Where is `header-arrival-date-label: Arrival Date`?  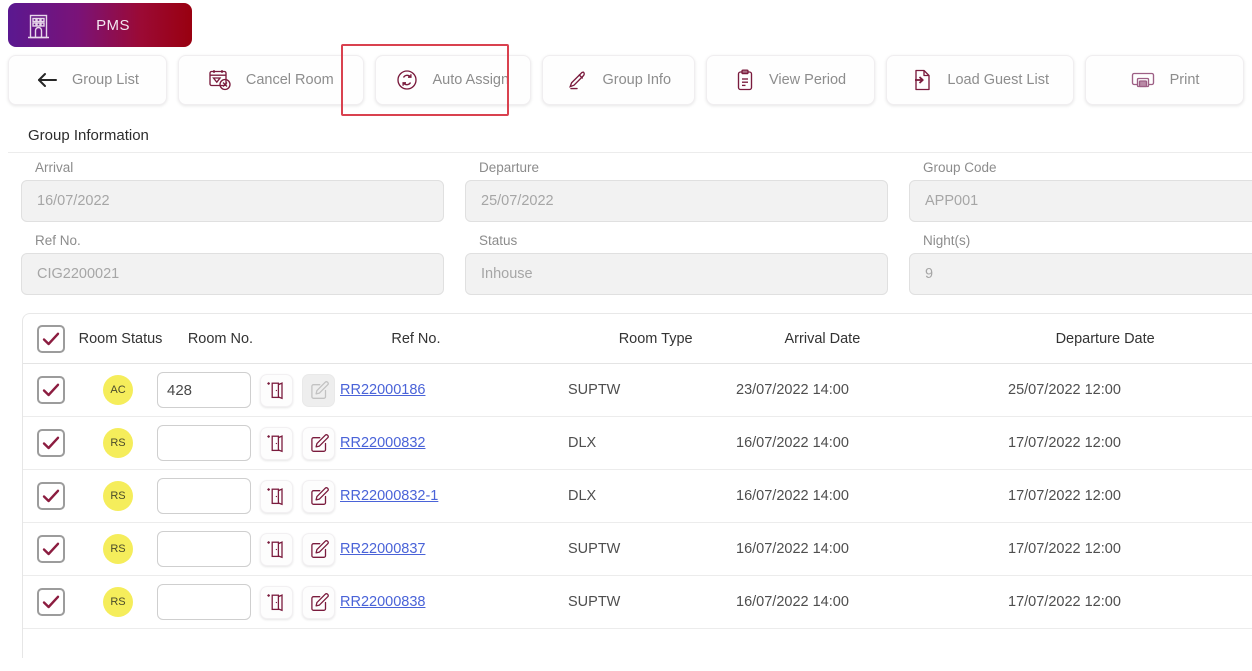 header-arrival-date-label: Arrival Date is located at coordinates (822, 338).